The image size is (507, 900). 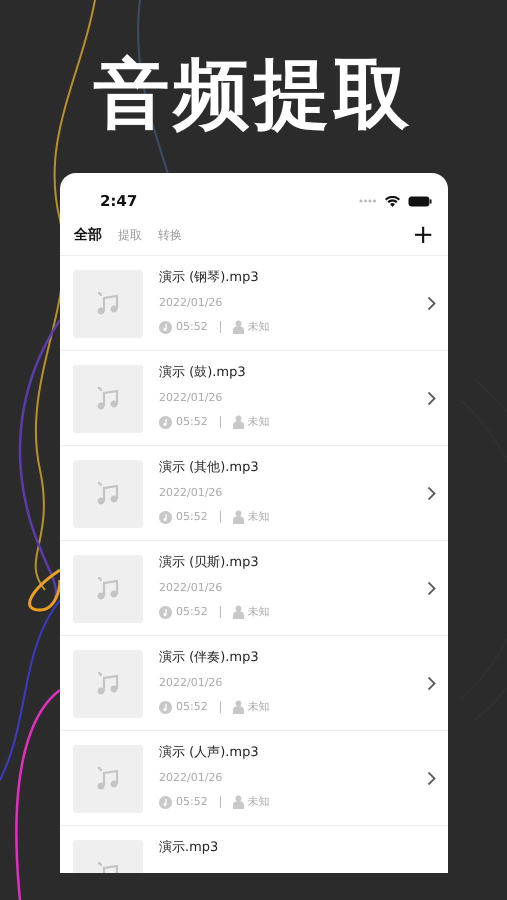 What do you see at coordinates (253, 94) in the screenshot?
I see `headline: 音频提取` at bounding box center [253, 94].